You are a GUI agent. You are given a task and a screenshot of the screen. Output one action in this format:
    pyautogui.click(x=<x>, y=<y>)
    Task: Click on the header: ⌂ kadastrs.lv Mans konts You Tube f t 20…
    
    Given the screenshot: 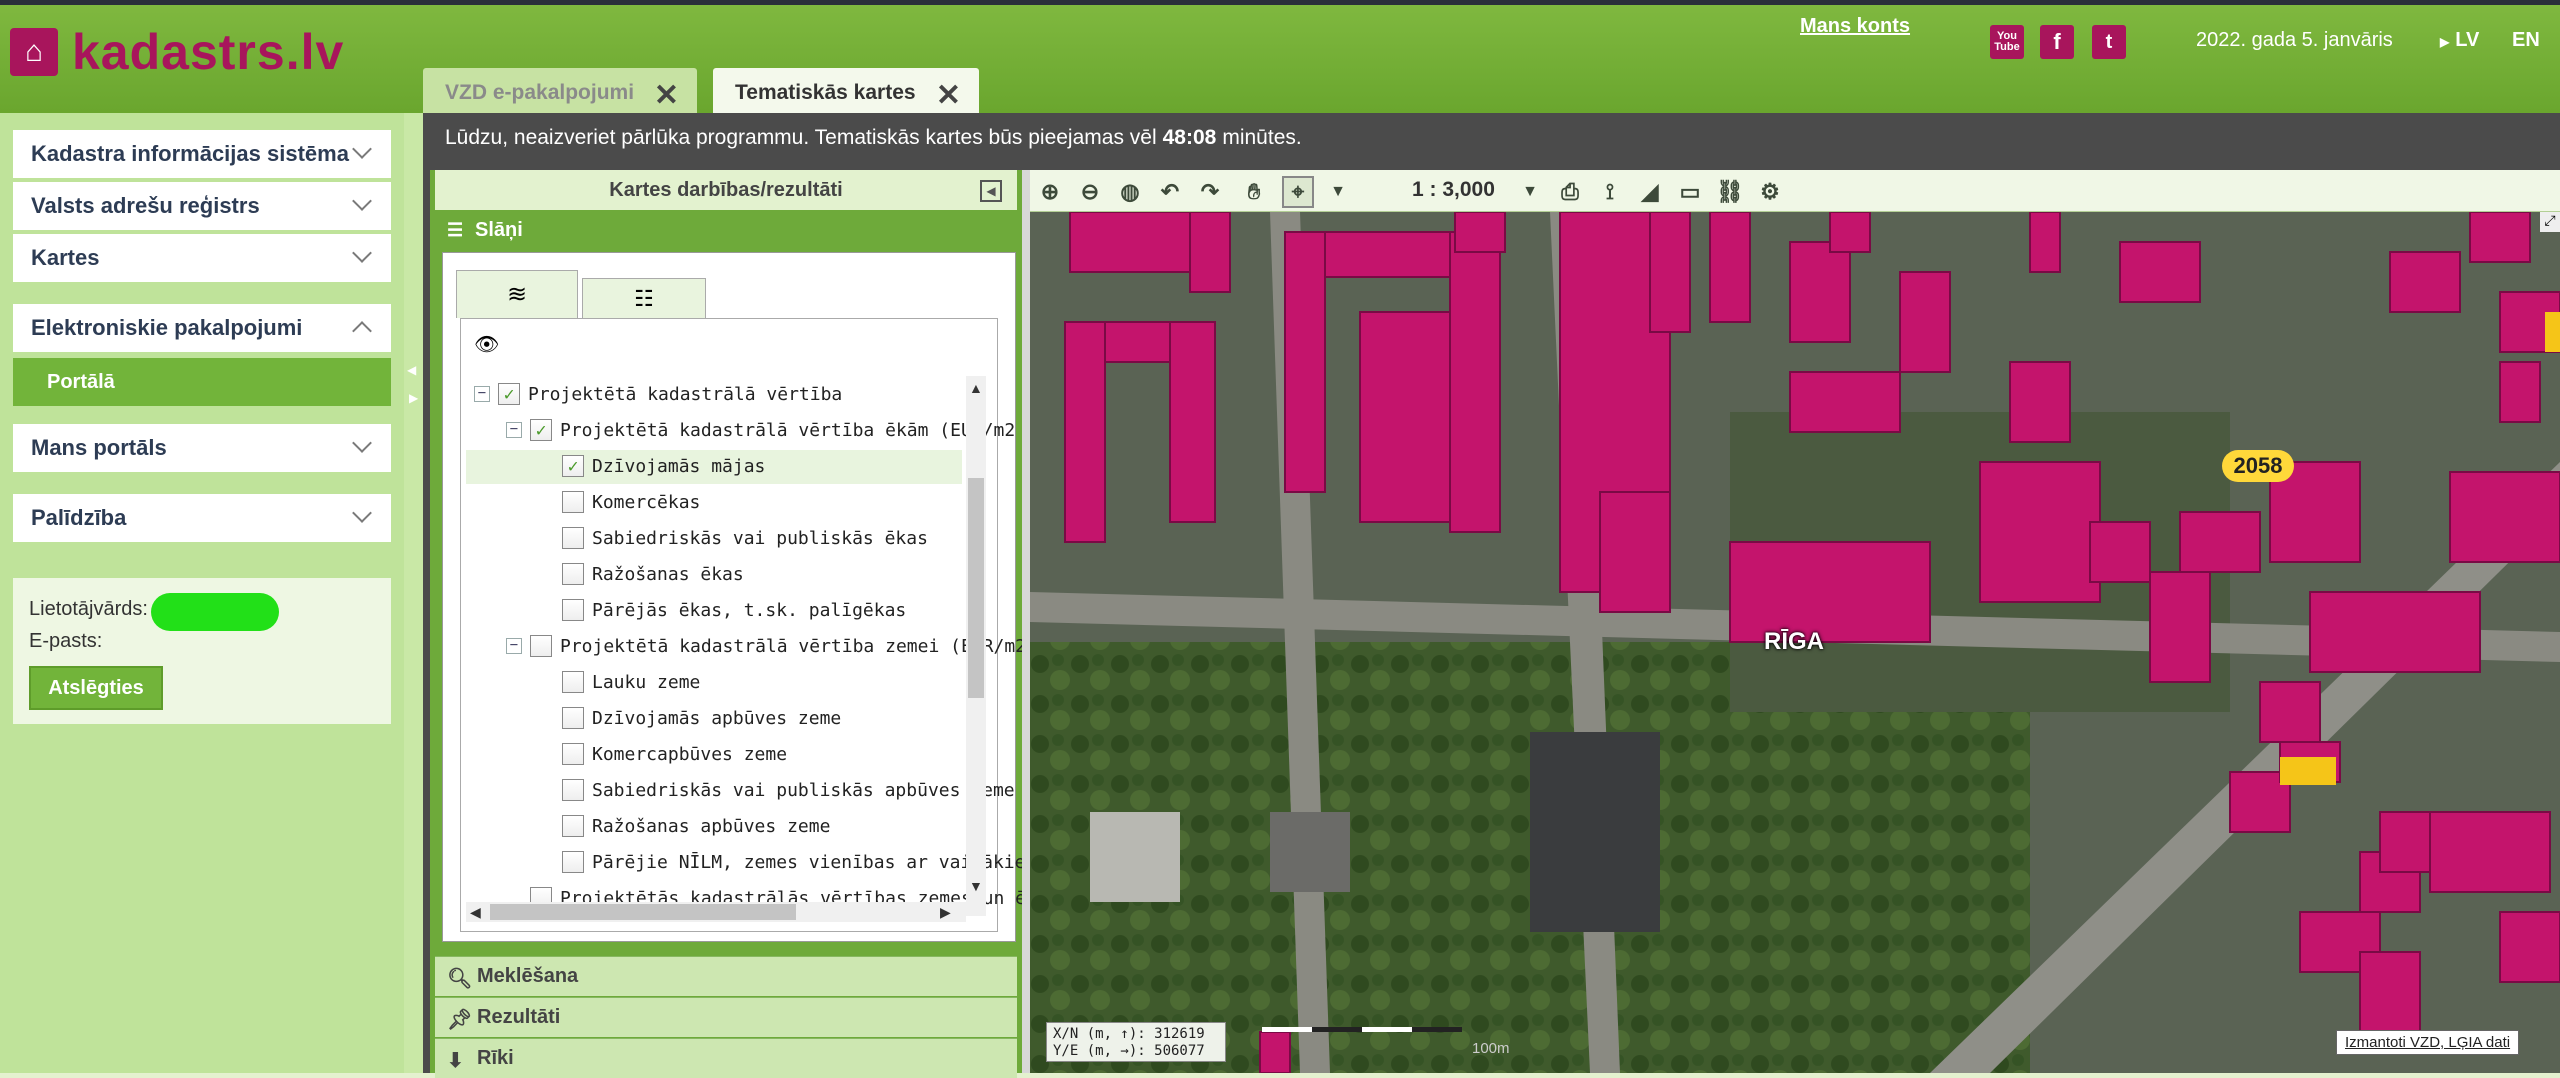 What is the action you would take?
    pyautogui.click(x=1280, y=61)
    